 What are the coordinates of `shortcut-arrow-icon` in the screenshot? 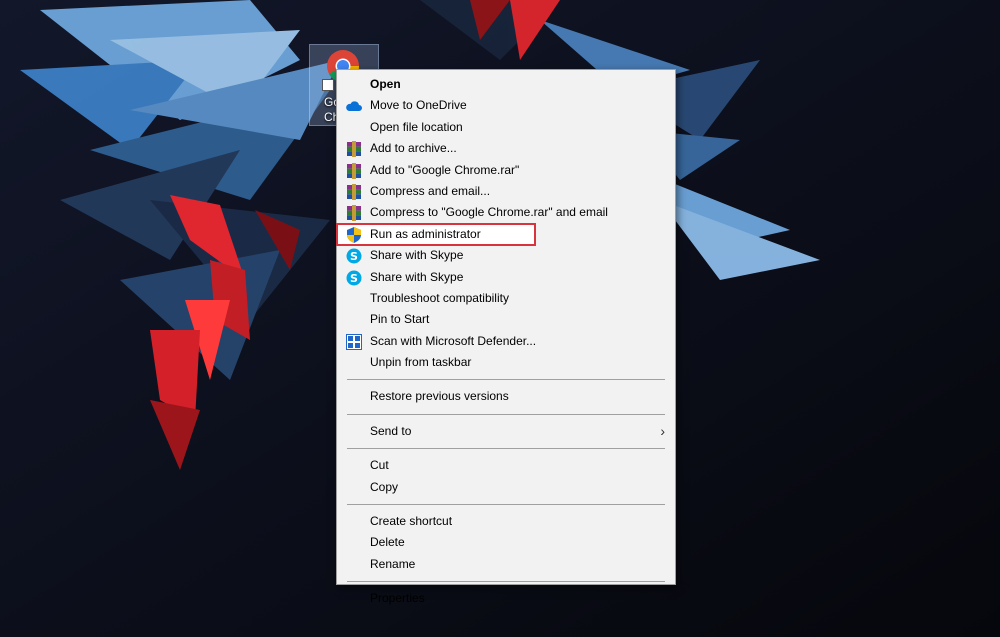 It's located at (328, 85).